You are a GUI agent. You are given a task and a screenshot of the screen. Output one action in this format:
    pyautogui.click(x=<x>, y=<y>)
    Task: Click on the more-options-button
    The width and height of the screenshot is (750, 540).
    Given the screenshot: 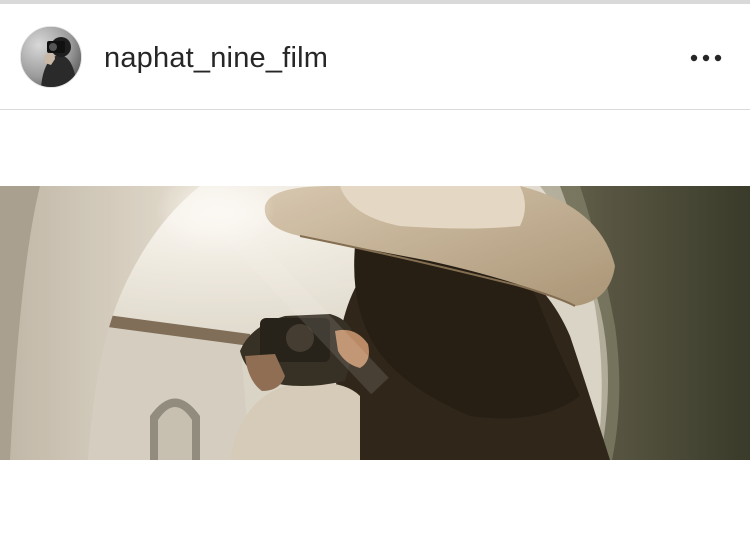 What is the action you would take?
    pyautogui.click(x=706, y=58)
    